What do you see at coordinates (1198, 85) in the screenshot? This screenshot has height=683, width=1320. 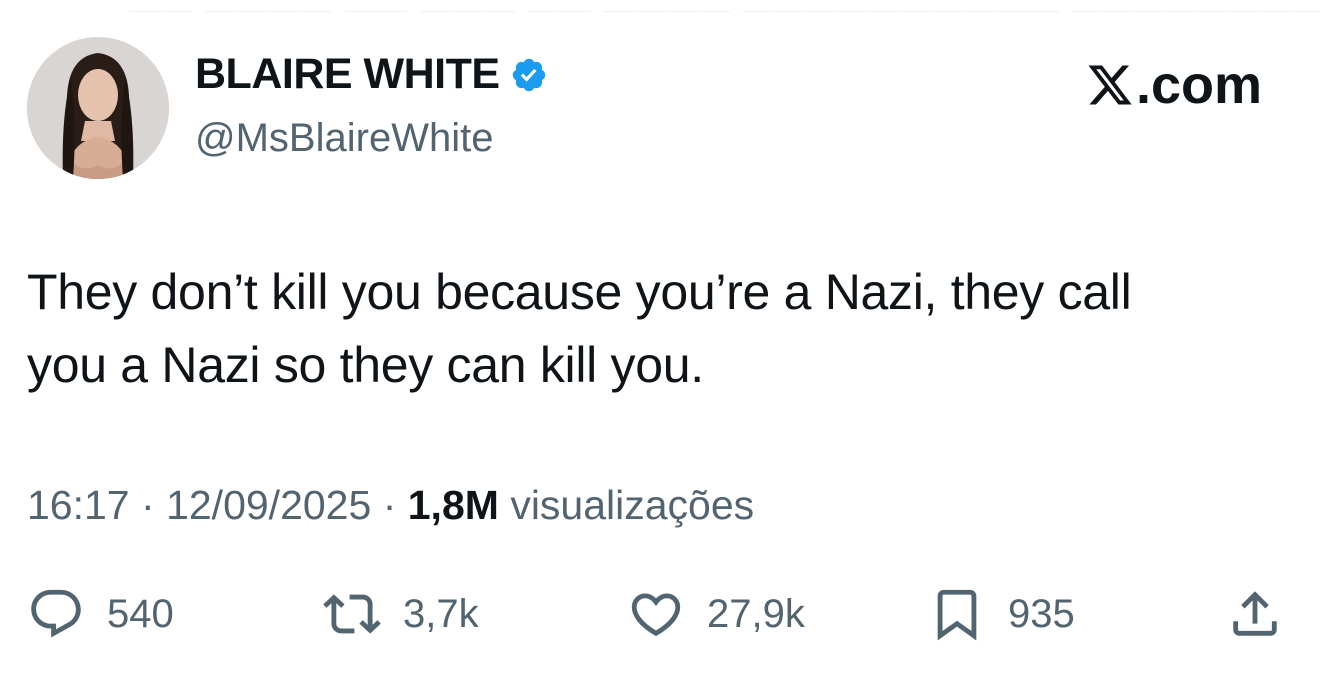 I see `source-domain: .com` at bounding box center [1198, 85].